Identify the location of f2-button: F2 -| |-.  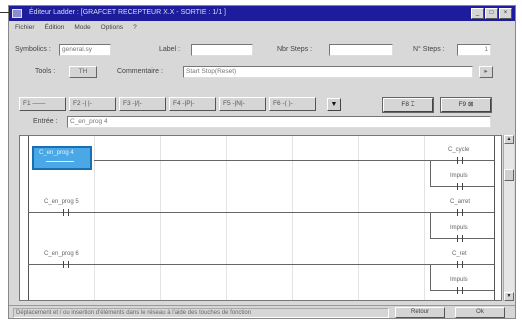
(92, 104).